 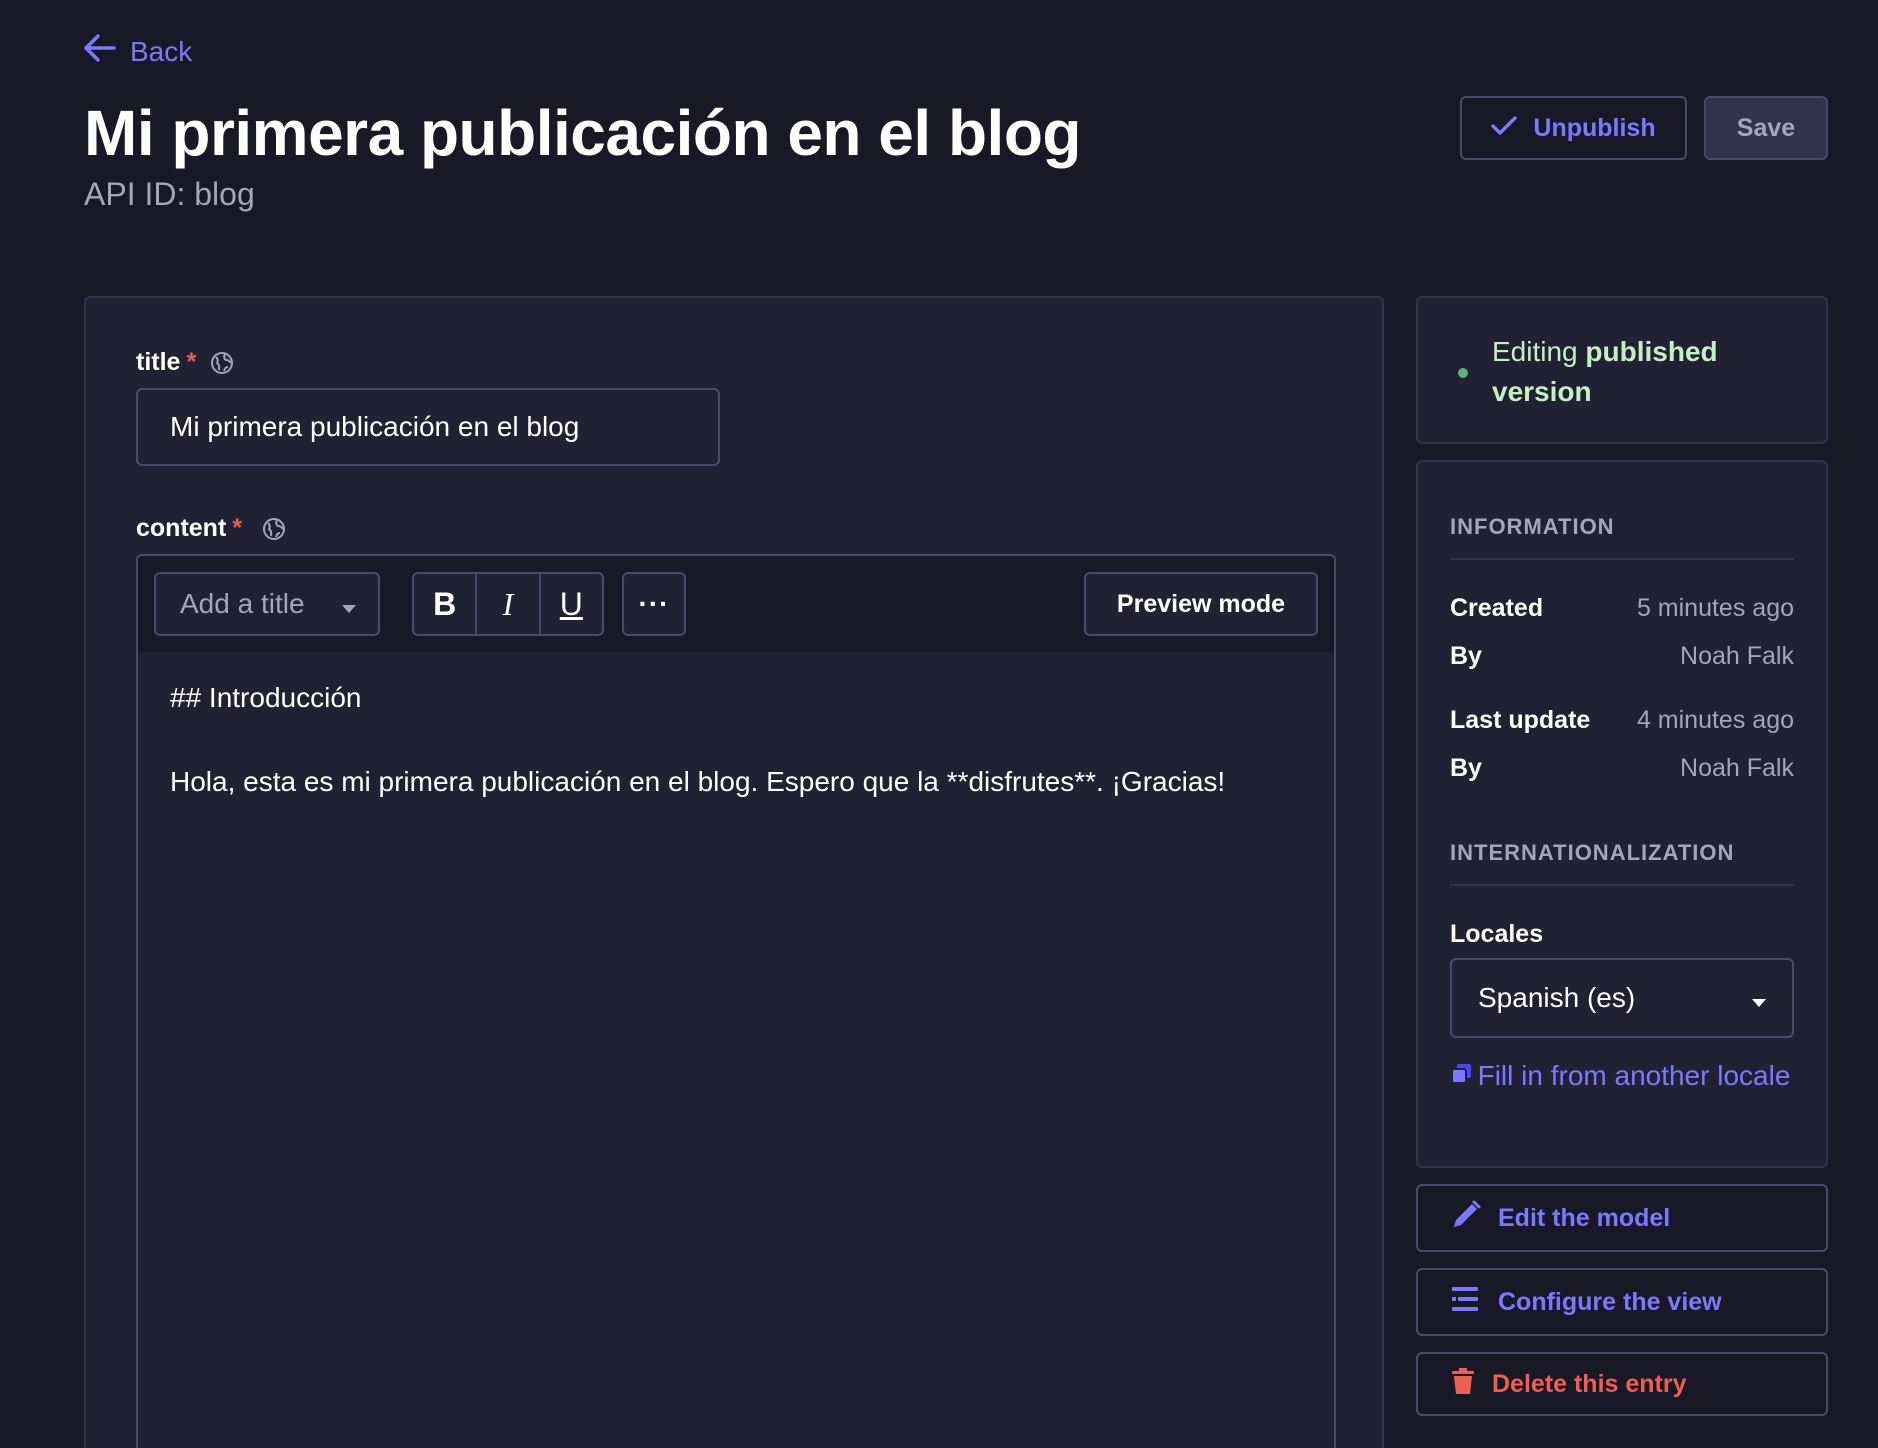 I want to click on locale-select: Spanish (es), so click(x=1622, y=998).